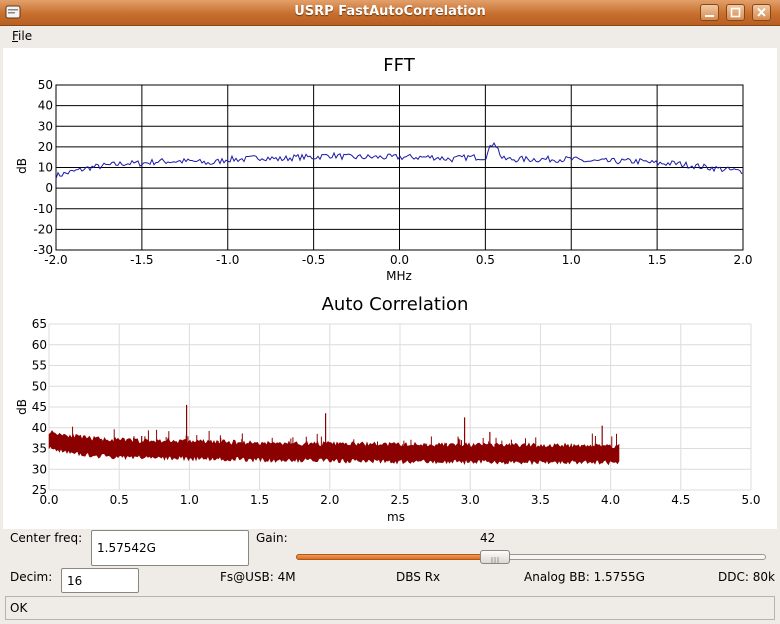  Describe the element at coordinates (746, 577) in the screenshot. I see `ddc-label: DDC: 80k` at that location.